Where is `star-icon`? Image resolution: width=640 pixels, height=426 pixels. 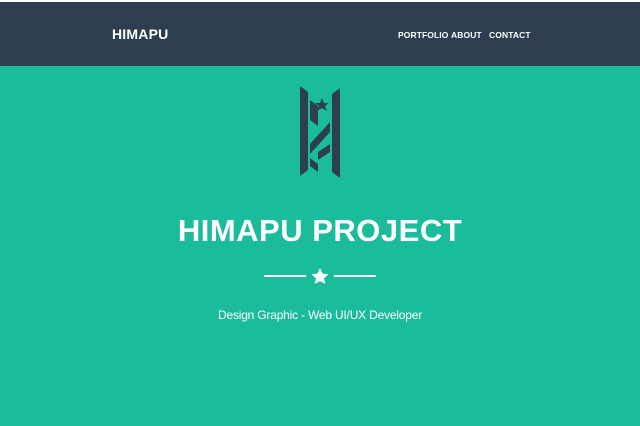
star-icon is located at coordinates (320, 276).